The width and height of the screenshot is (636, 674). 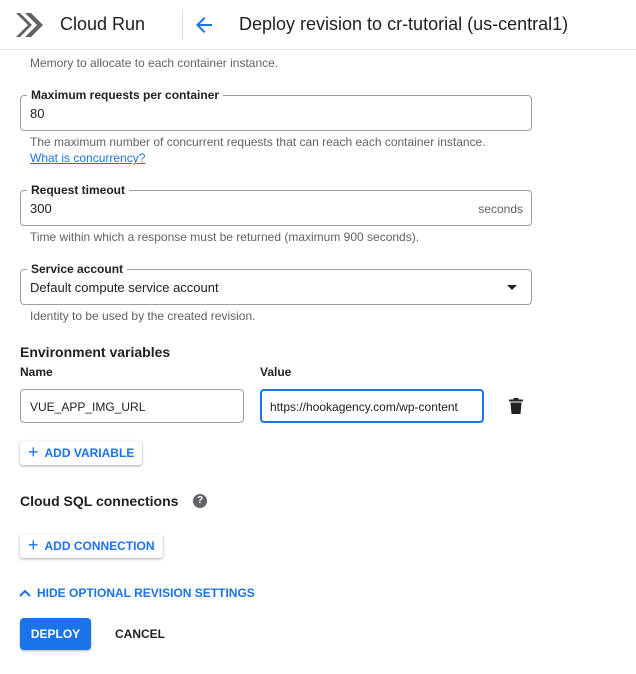 I want to click on env-name-input: VUE_APP_IMG_URL, so click(x=132, y=406).